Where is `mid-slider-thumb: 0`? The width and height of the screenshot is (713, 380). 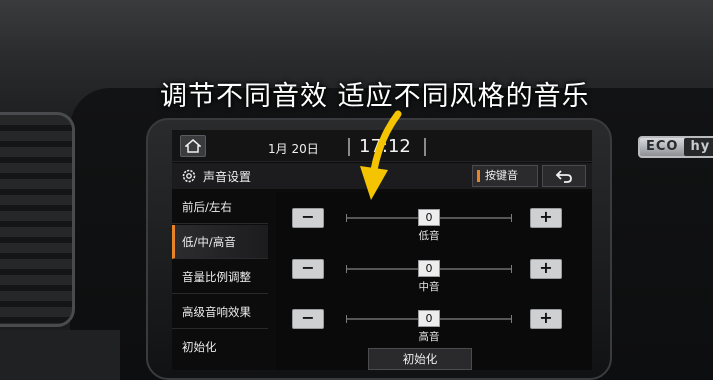 mid-slider-thumb: 0 is located at coordinates (429, 268).